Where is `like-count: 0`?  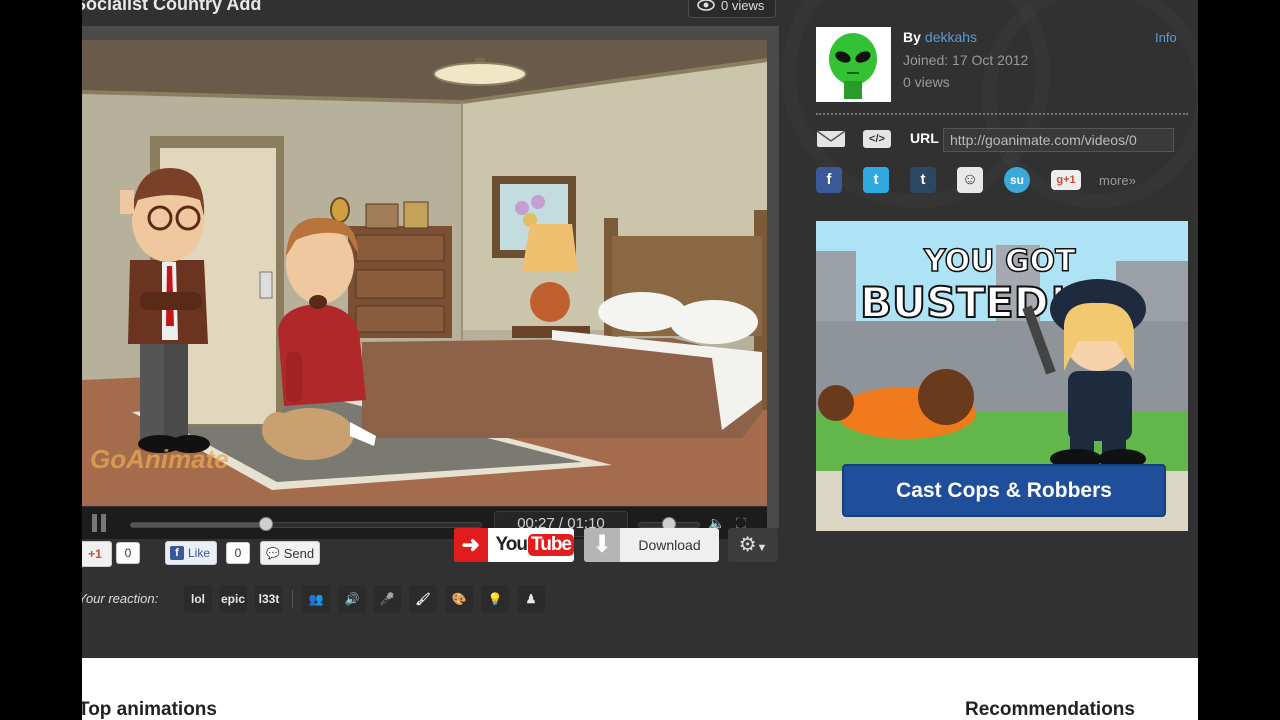
like-count: 0 is located at coordinates (238, 553).